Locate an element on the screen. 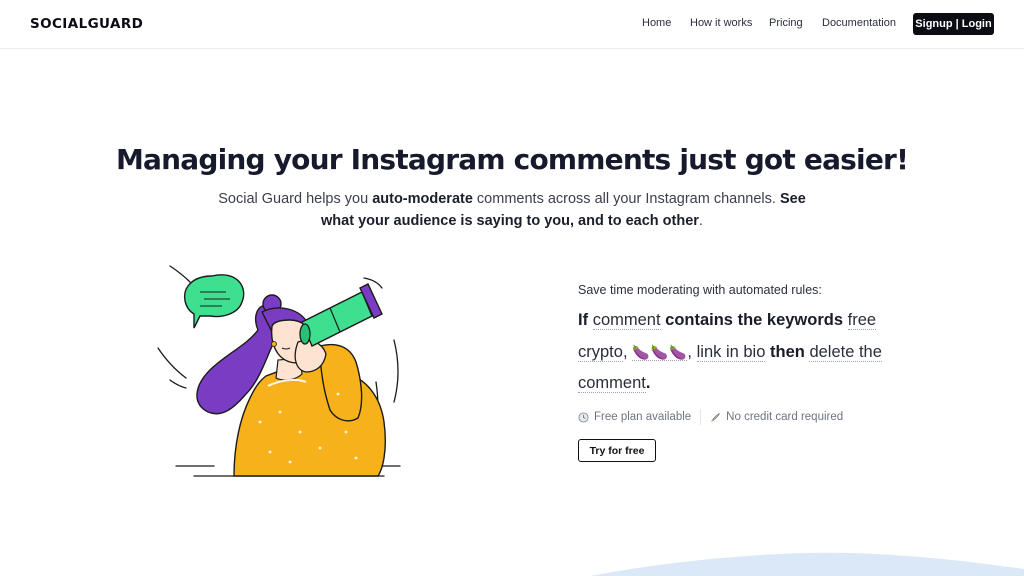 This screenshot has width=1024, height=576. headline-highlight-text: just got easier is located at coordinates (788, 159).